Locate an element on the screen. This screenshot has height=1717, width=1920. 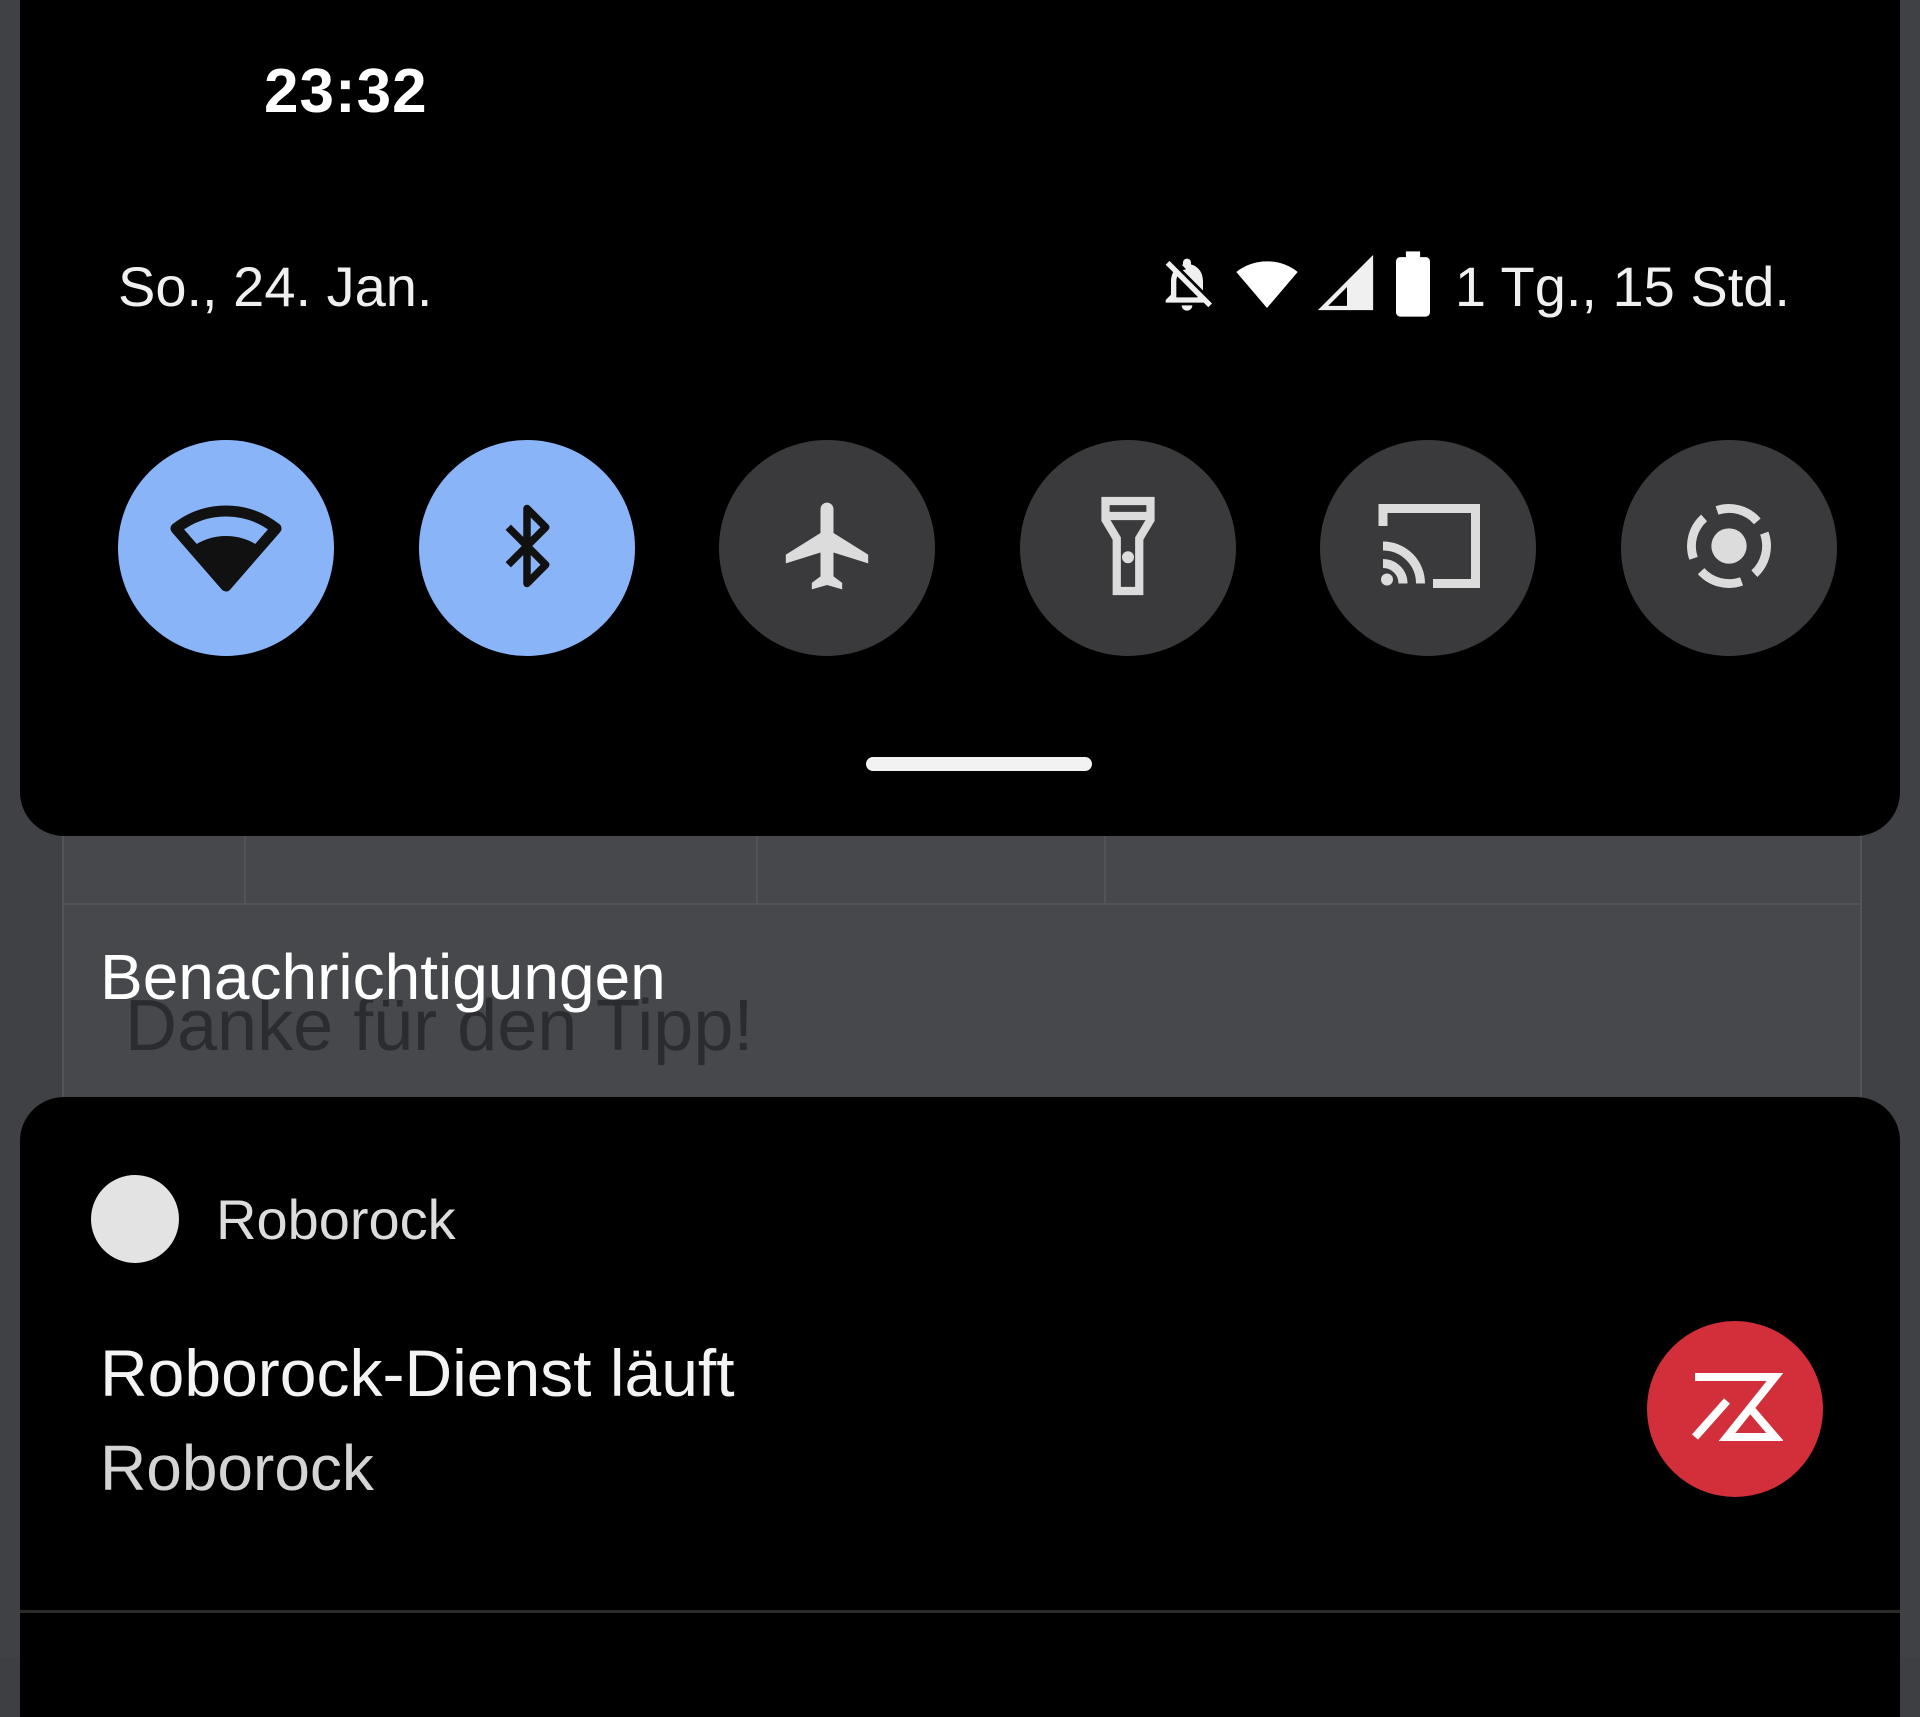
background-divider is located at coordinates (962, 904).